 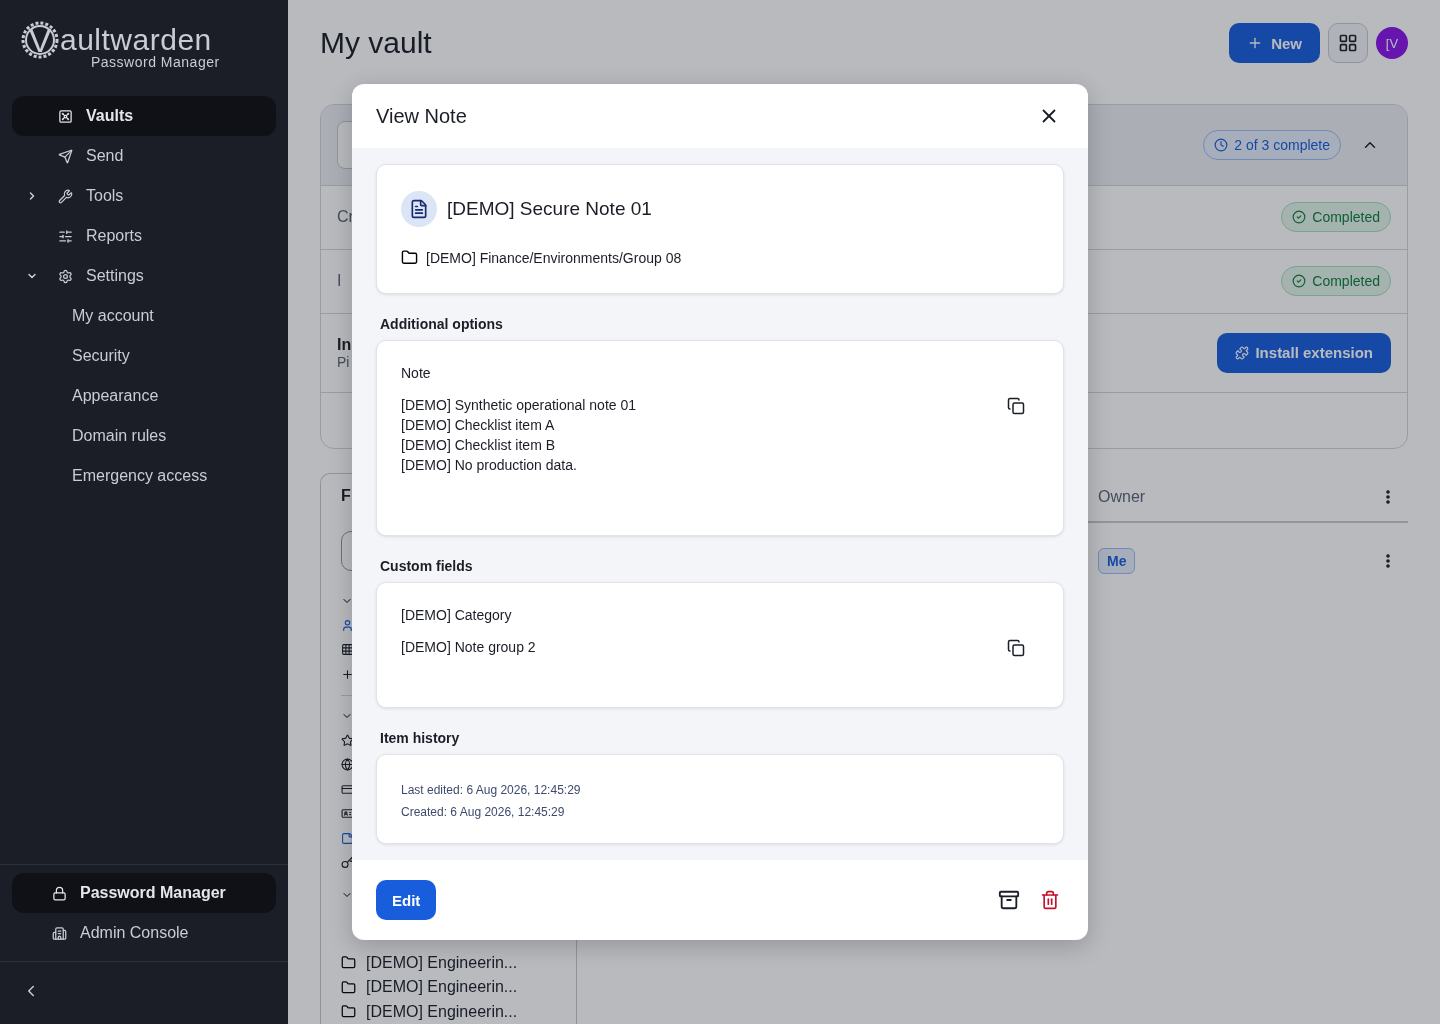 I want to click on plus-icon, so click(x=347, y=674).